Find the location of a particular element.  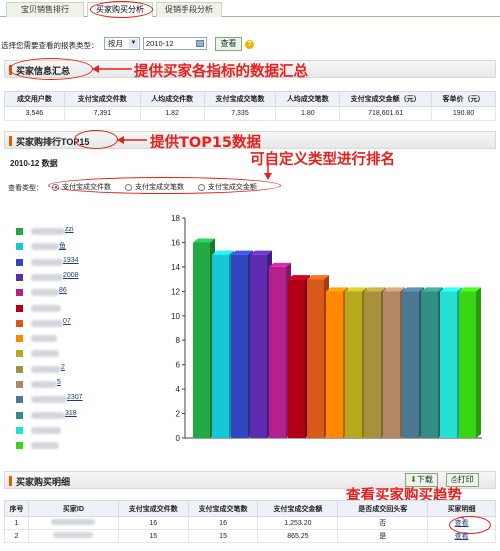

annotation-ellipse-top15 is located at coordinates (96, 139).